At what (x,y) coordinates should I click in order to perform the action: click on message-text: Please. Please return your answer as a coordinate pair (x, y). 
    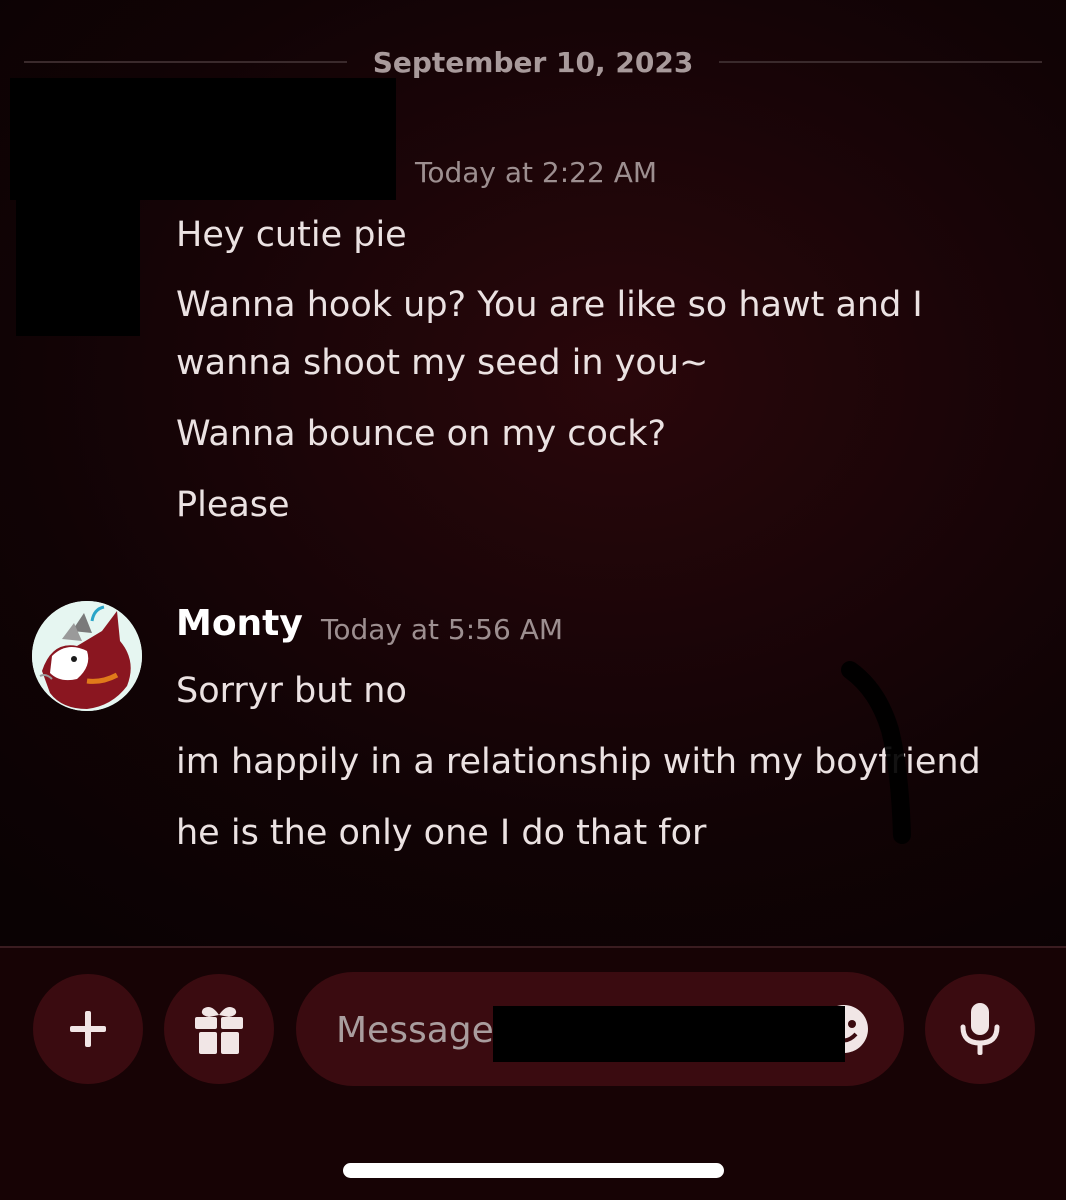
    Looking at the image, I should click on (233, 505).